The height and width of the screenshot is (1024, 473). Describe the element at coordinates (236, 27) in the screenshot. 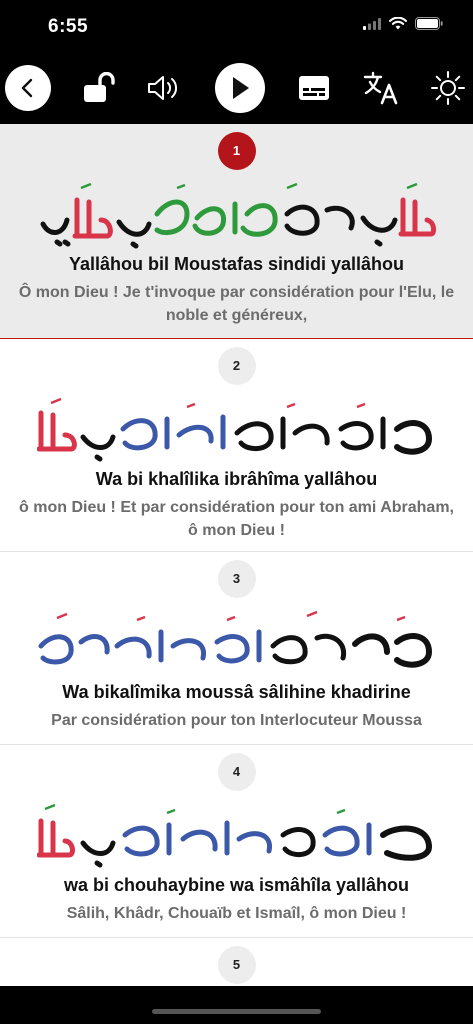

I see `status-bar: 6:55` at that location.